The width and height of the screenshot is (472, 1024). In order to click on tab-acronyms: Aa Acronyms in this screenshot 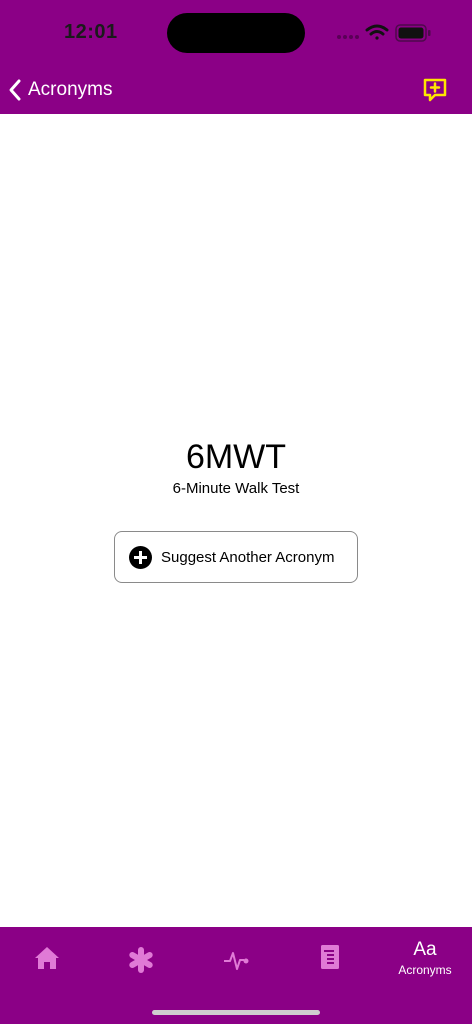, I will do `click(425, 967)`.